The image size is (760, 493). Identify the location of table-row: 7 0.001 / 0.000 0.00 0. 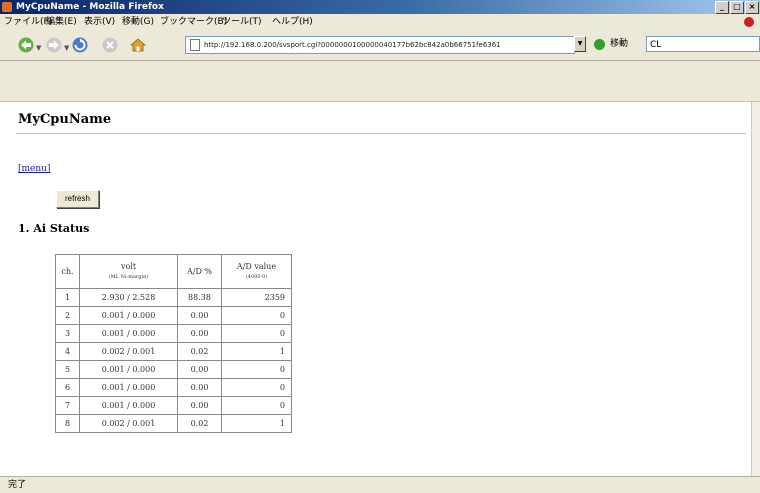
(173, 405).